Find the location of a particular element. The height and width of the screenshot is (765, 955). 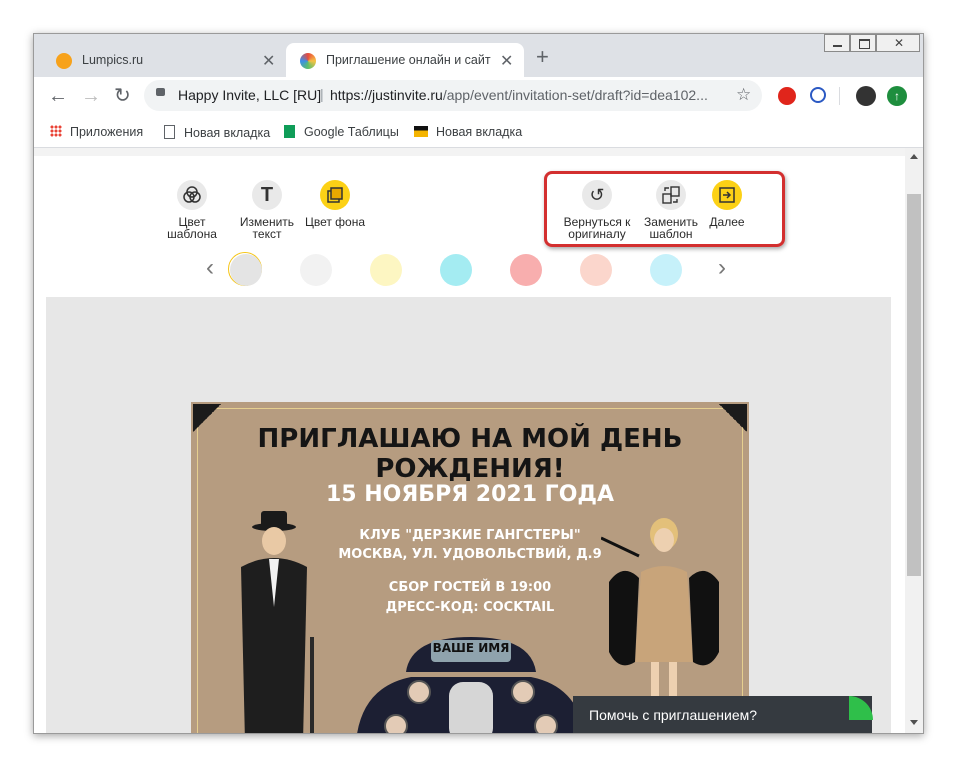

justinvite-favicon-icon is located at coordinates (308, 61).